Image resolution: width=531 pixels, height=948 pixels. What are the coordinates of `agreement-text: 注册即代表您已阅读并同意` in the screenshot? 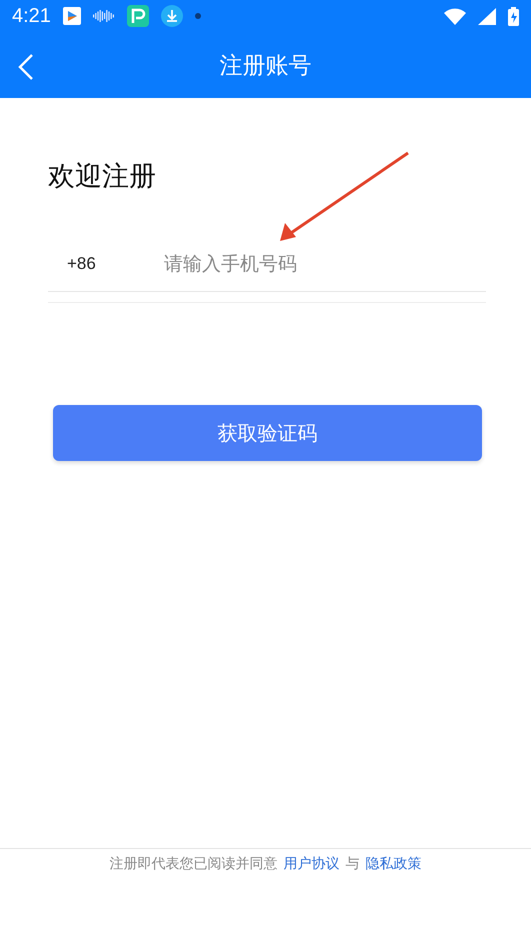 It's located at (194, 864).